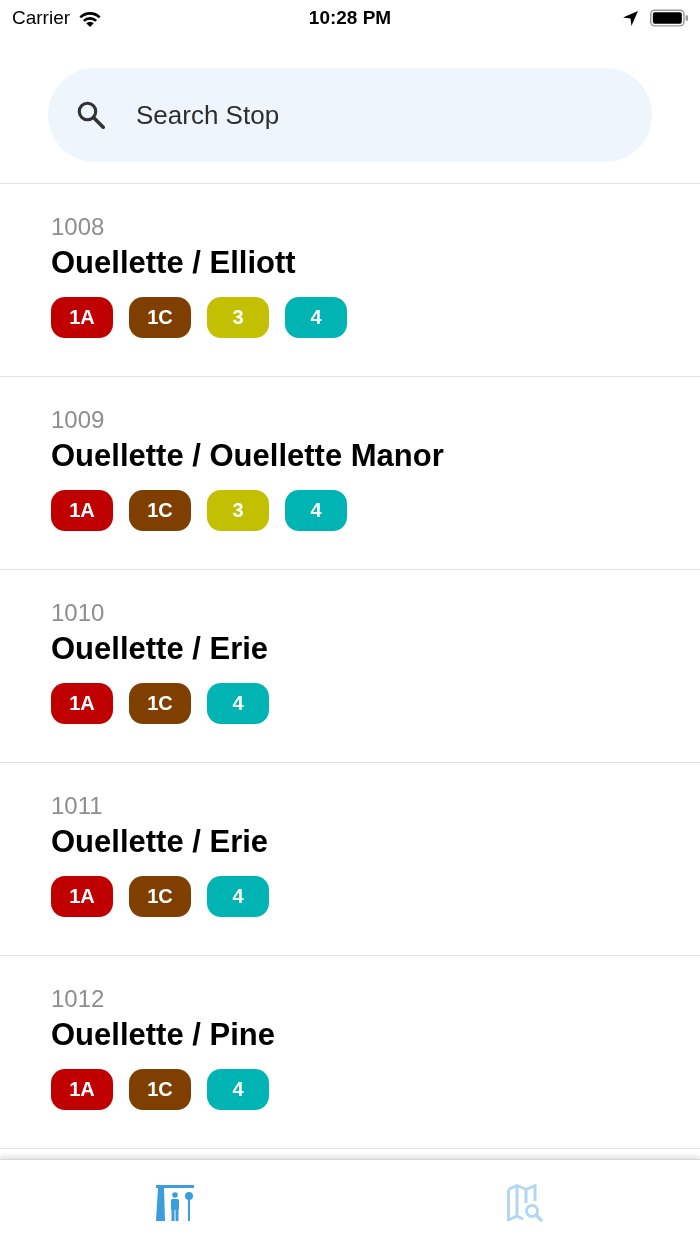  I want to click on stop-number: 1012, so click(78, 999).